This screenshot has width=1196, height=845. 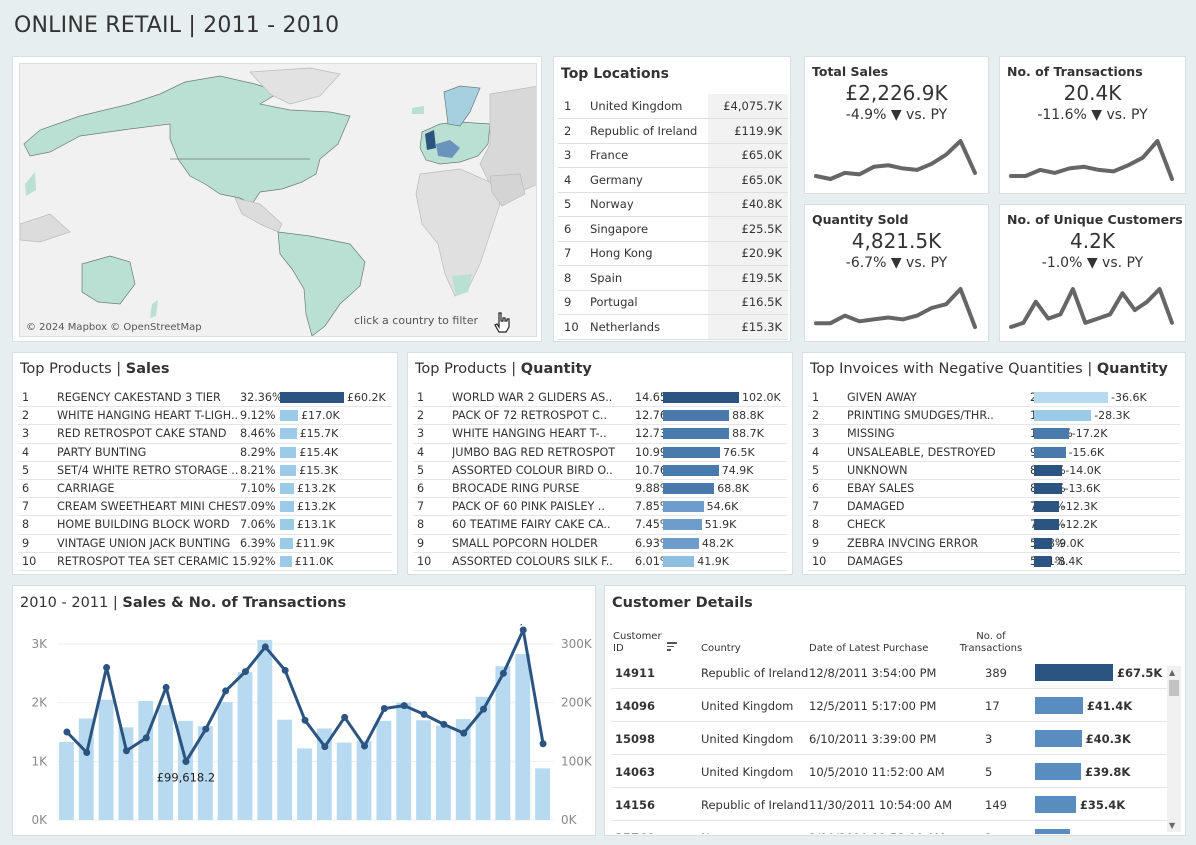 What do you see at coordinates (994, 507) in the screenshot?
I see `table-row: 7DAMAGED7.38%-12.3K` at bounding box center [994, 507].